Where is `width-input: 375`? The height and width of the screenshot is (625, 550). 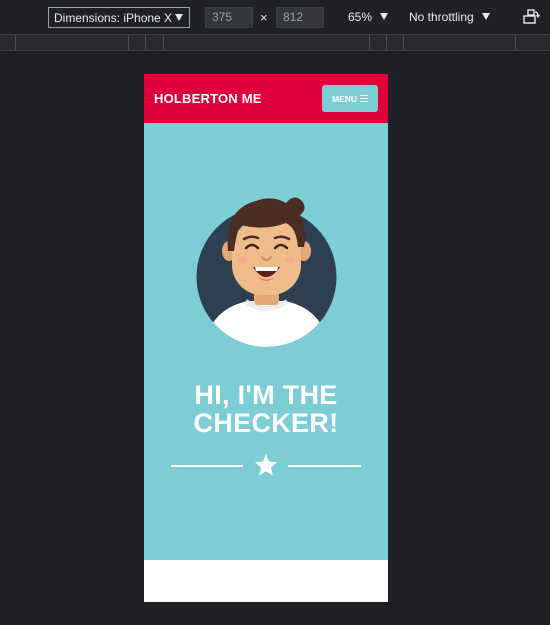 width-input: 375 is located at coordinates (229, 17).